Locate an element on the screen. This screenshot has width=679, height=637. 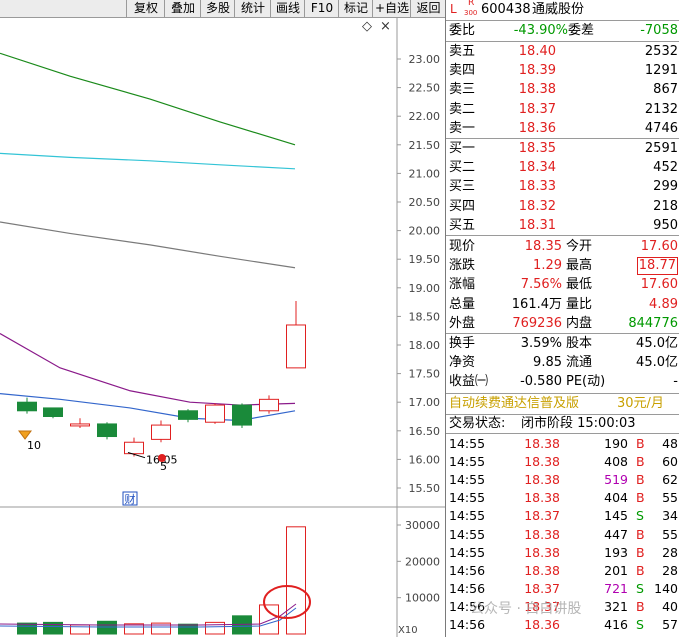
price-tick-label: 16.50 is located at coordinates (425, 431).